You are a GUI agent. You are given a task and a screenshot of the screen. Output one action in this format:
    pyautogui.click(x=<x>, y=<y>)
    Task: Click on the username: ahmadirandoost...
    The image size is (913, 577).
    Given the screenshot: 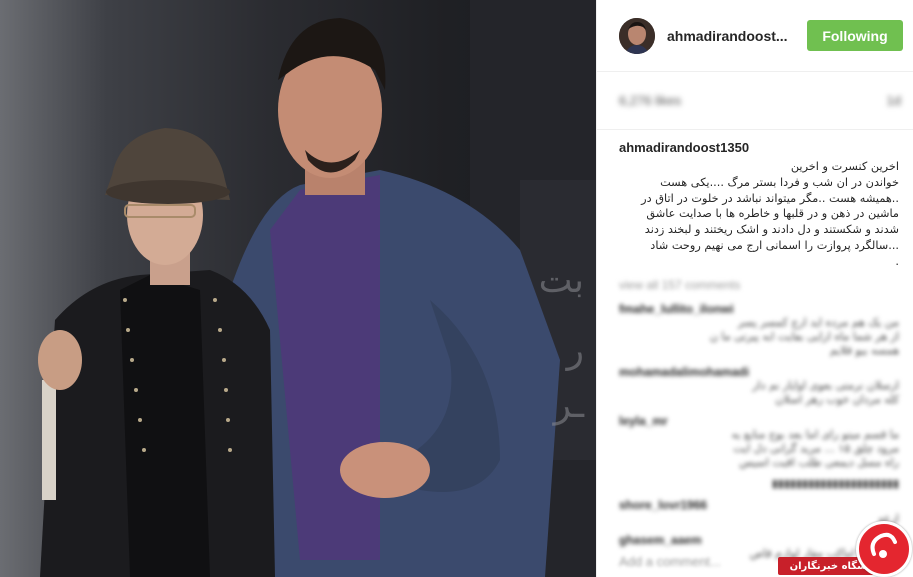 What is the action you would take?
    pyautogui.click(x=737, y=36)
    